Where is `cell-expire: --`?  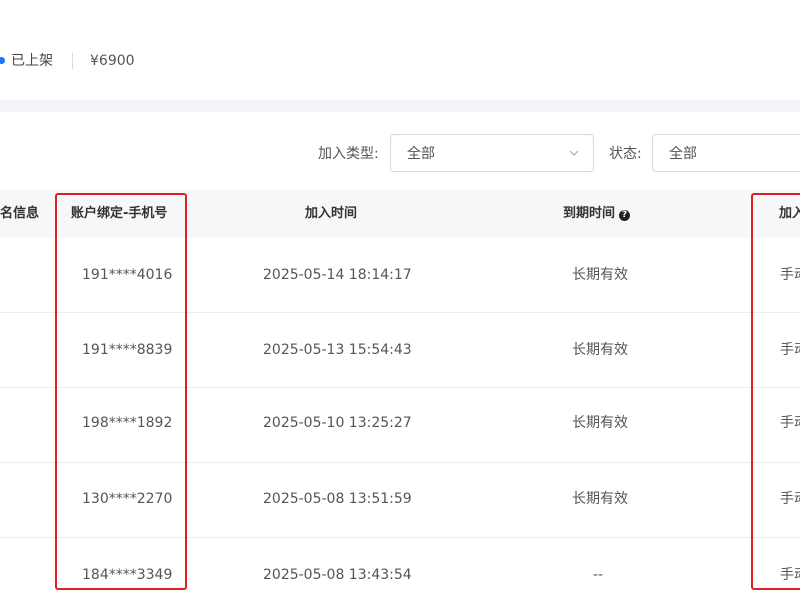 cell-expire: -- is located at coordinates (598, 575).